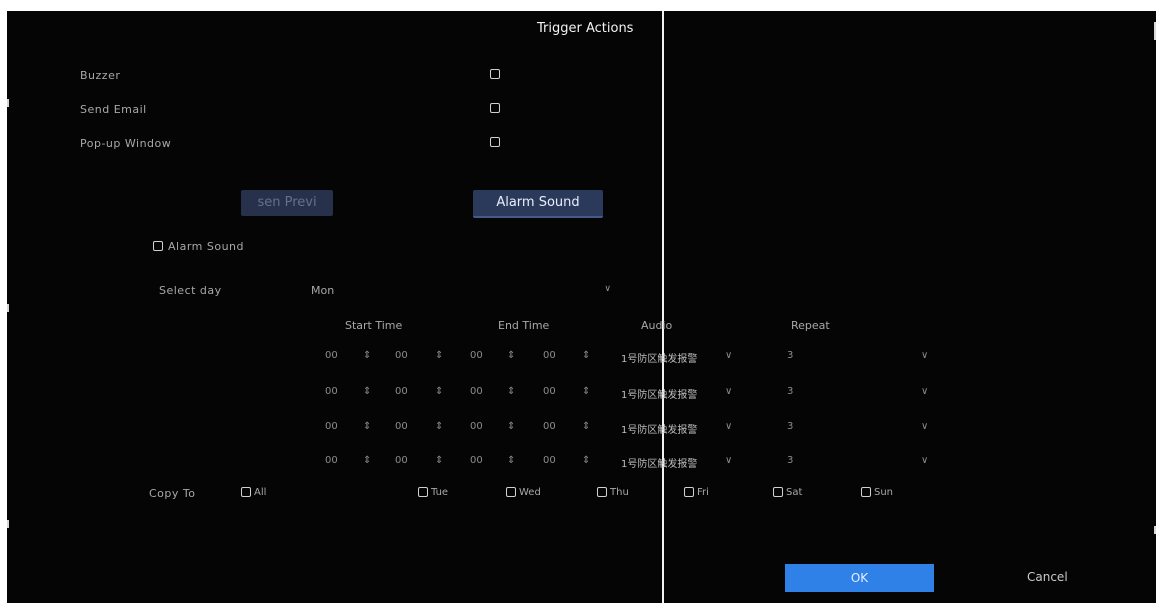 This screenshot has height=603, width=1164. Describe the element at coordinates (126, 143) in the screenshot. I see `popup-window-label: Pop-up Window` at that location.